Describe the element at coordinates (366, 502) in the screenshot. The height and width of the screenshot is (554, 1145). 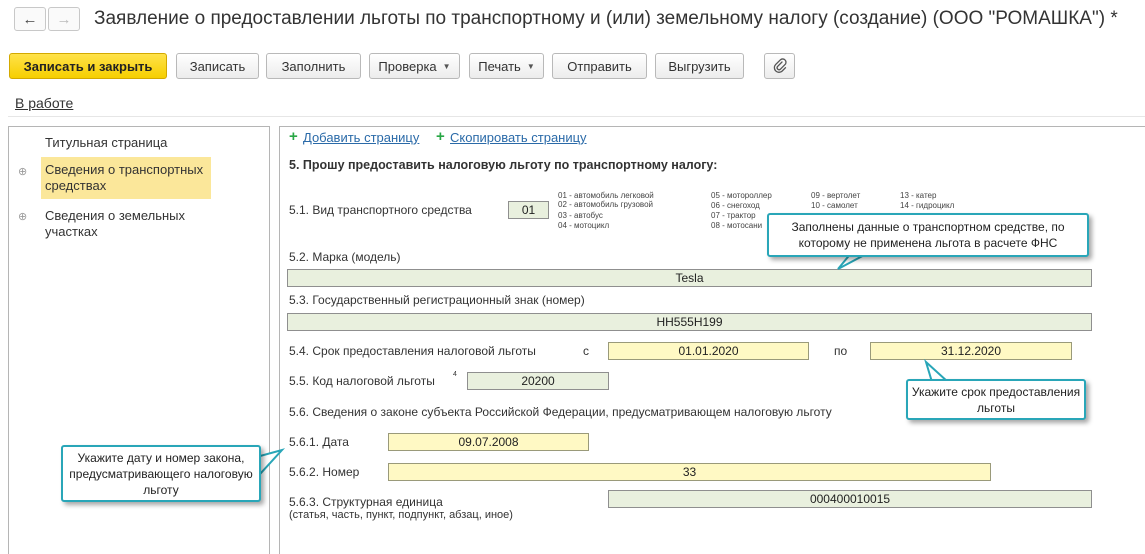
I see `law-unit-label: 5.6.3. Структурная единица` at that location.